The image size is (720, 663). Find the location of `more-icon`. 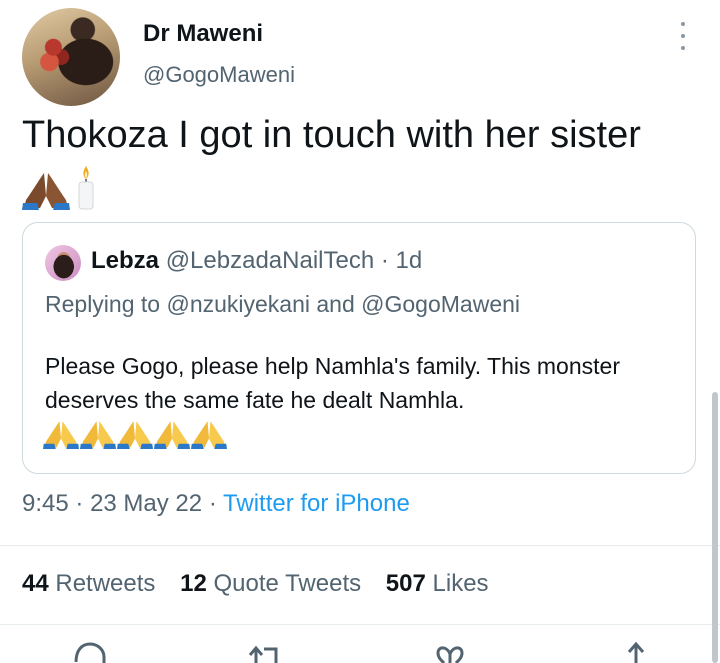

more-icon is located at coordinates (683, 36).